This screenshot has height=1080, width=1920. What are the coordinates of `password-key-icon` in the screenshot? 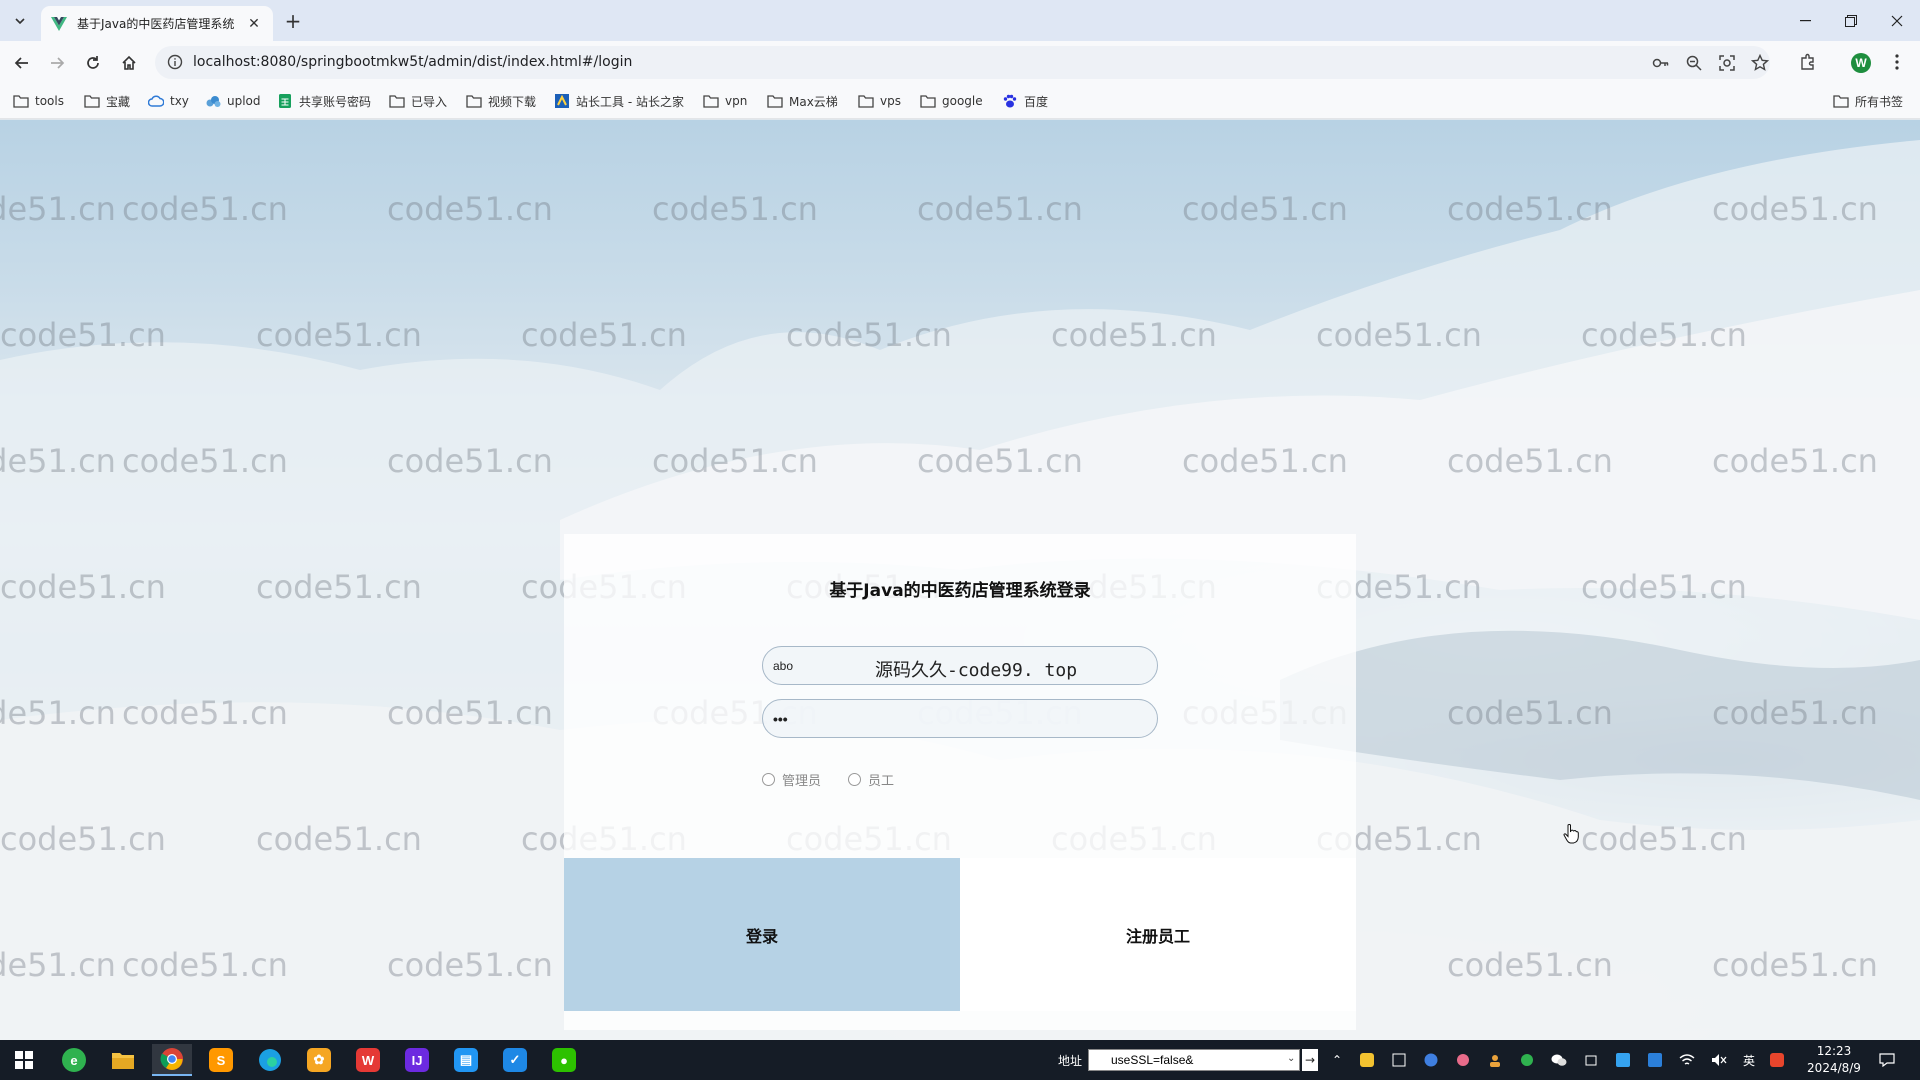 It's located at (1661, 63).